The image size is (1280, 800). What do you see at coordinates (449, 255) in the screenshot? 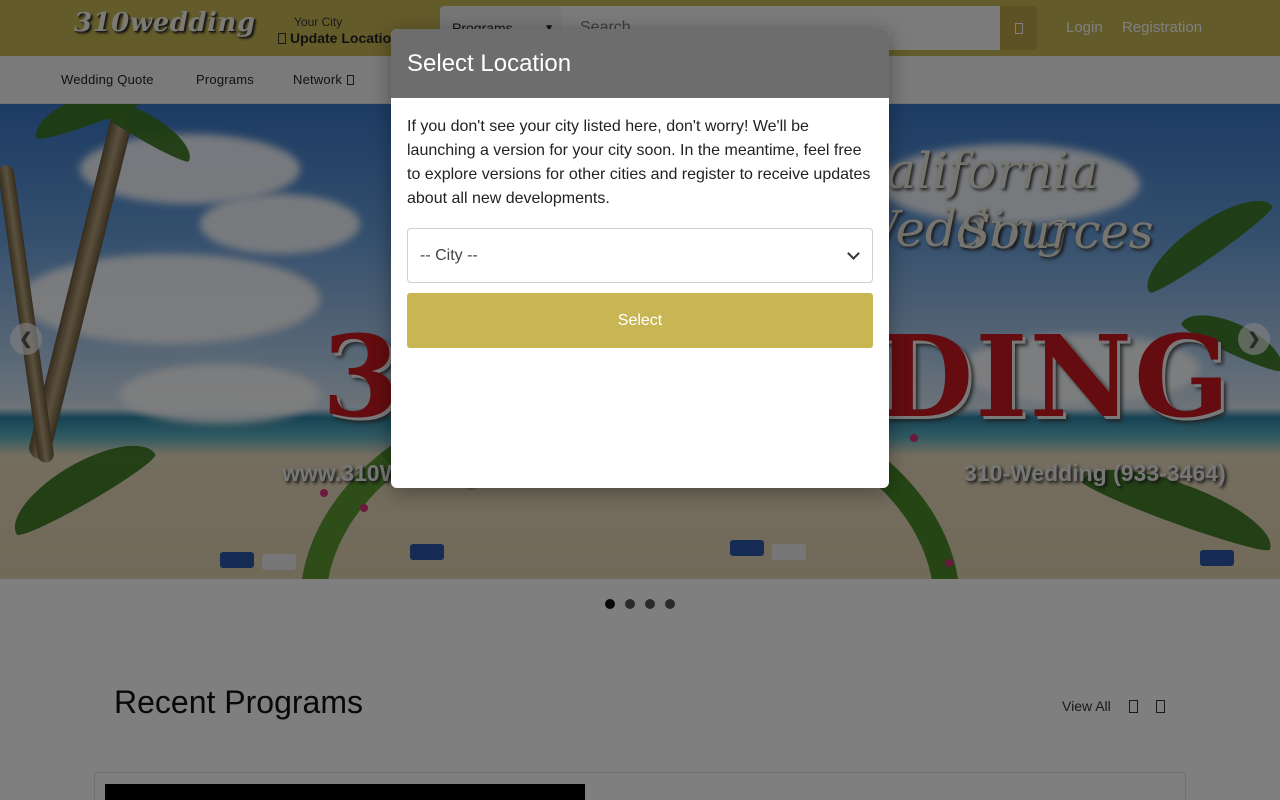
I see `city-select-value: -- City --` at bounding box center [449, 255].